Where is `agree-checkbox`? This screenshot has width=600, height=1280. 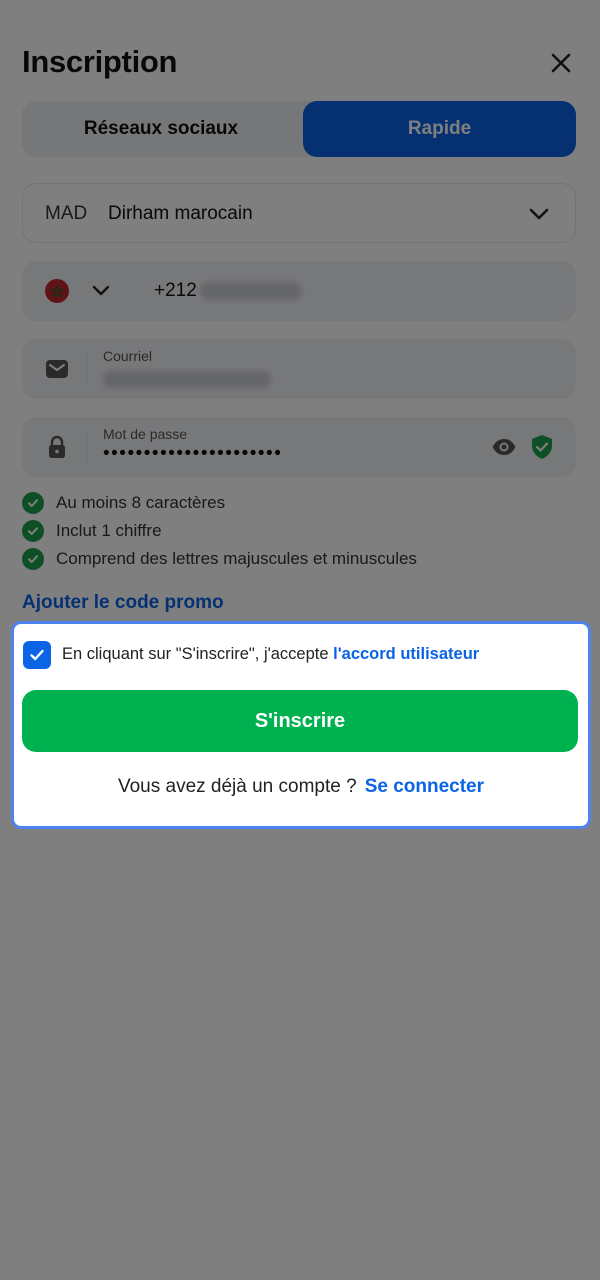 agree-checkbox is located at coordinates (37, 655).